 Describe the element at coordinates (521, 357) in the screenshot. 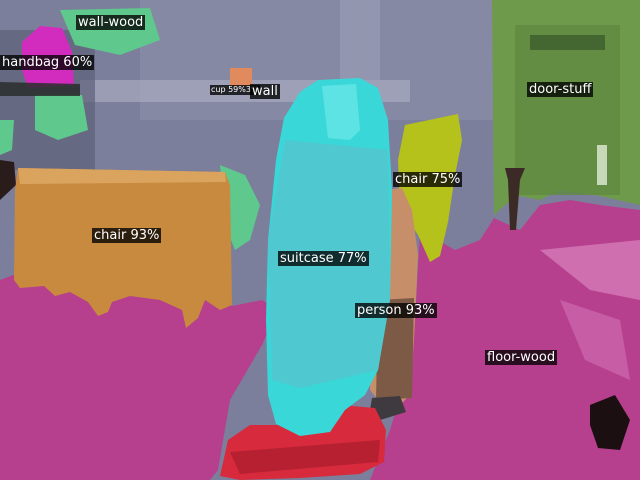

I see `label-floor-wood: floor-wood` at that location.